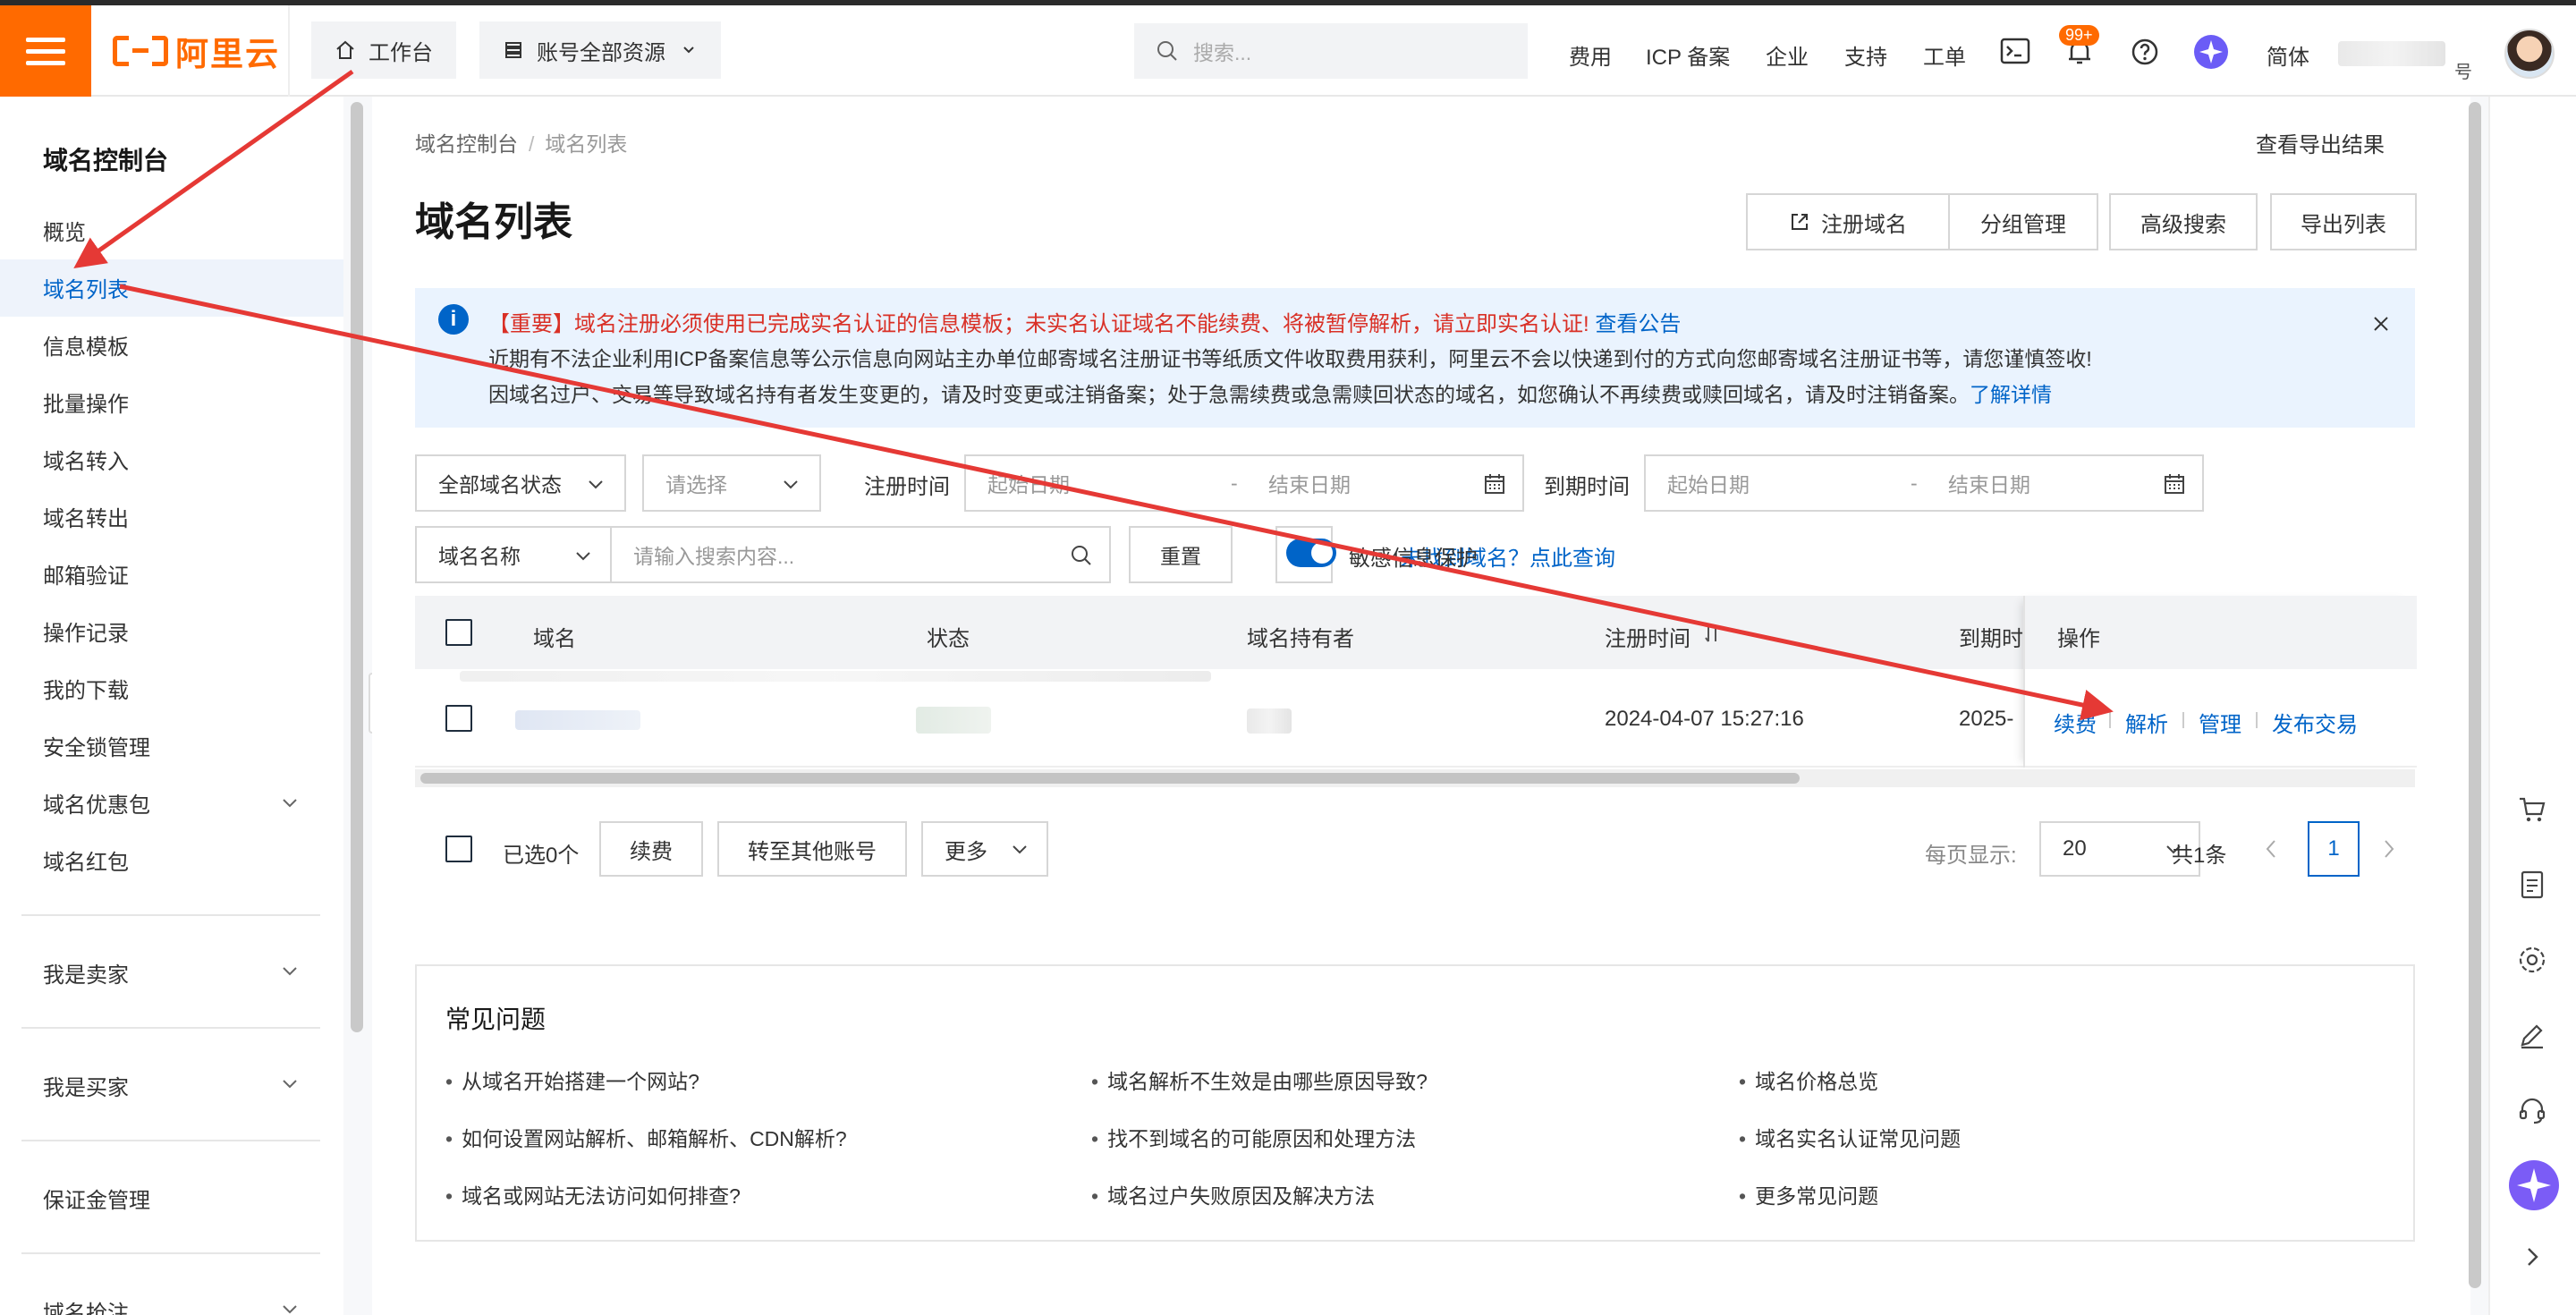  Describe the element at coordinates (458, 718) in the screenshot. I see `row-checkbox` at that location.